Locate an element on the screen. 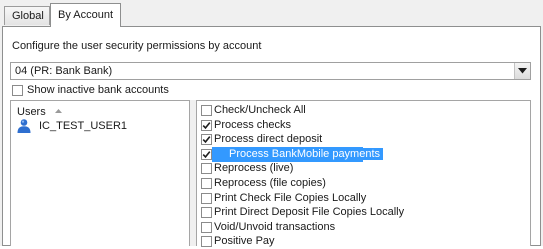 This screenshot has width=543, height=249. dropdown-button is located at coordinates (522, 71).